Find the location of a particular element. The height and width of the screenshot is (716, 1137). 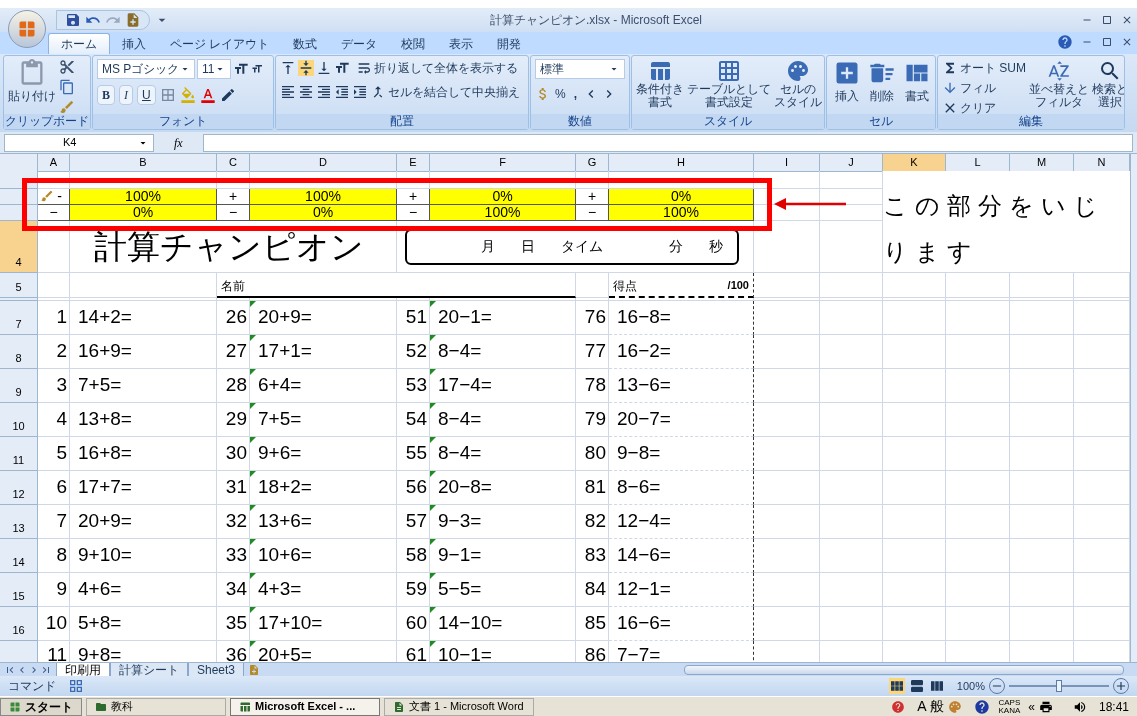

ribbon-tab: ホーム is located at coordinates (79, 43).